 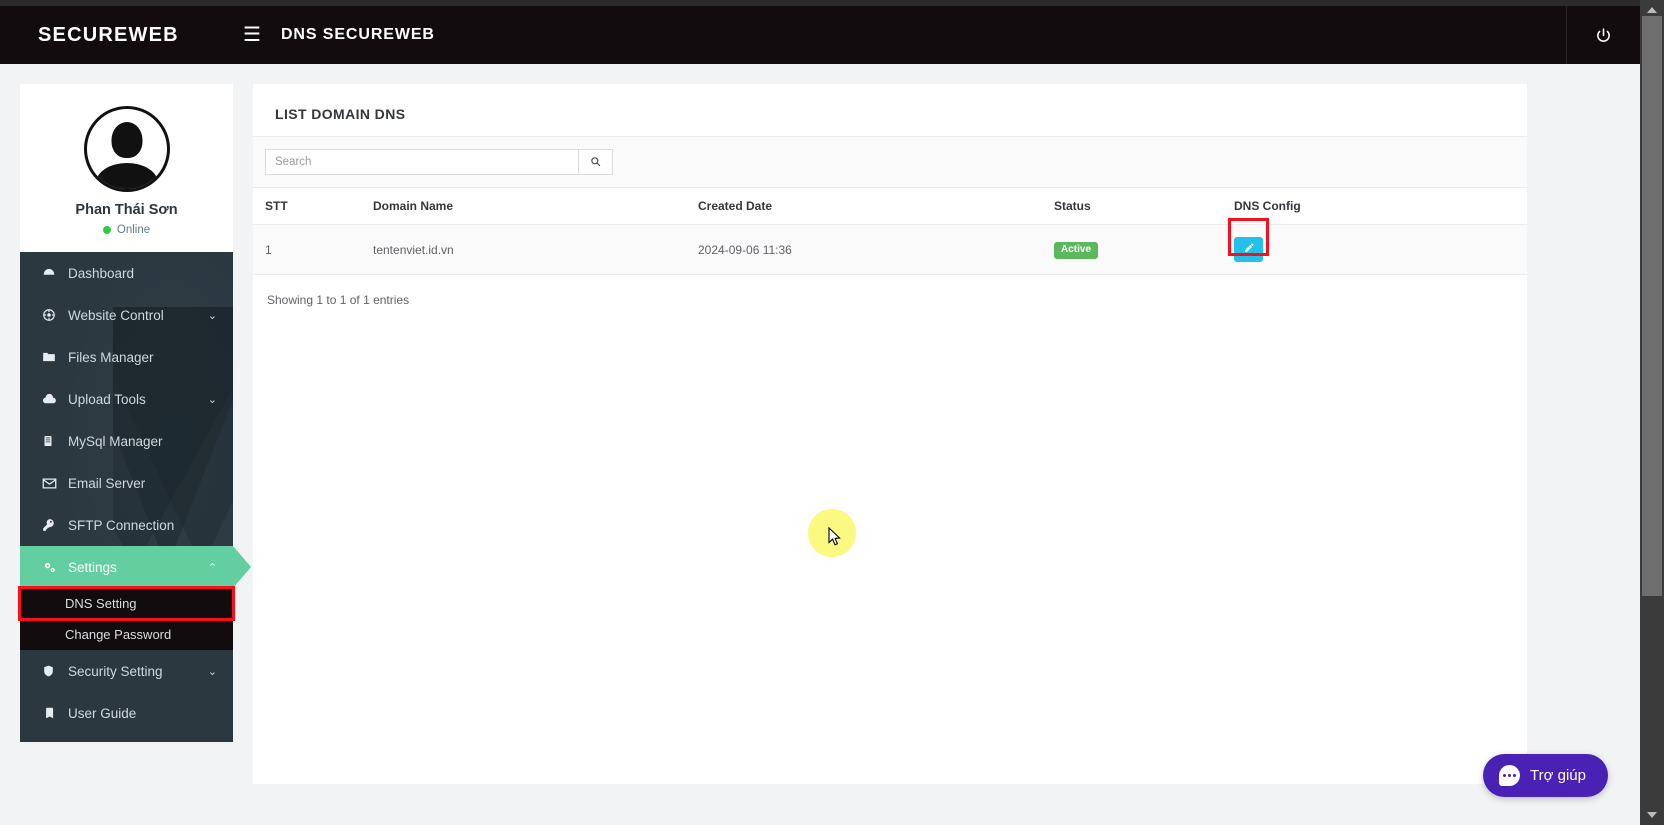 What do you see at coordinates (212, 567) in the screenshot?
I see `chevron-up-icon: ⌃` at bounding box center [212, 567].